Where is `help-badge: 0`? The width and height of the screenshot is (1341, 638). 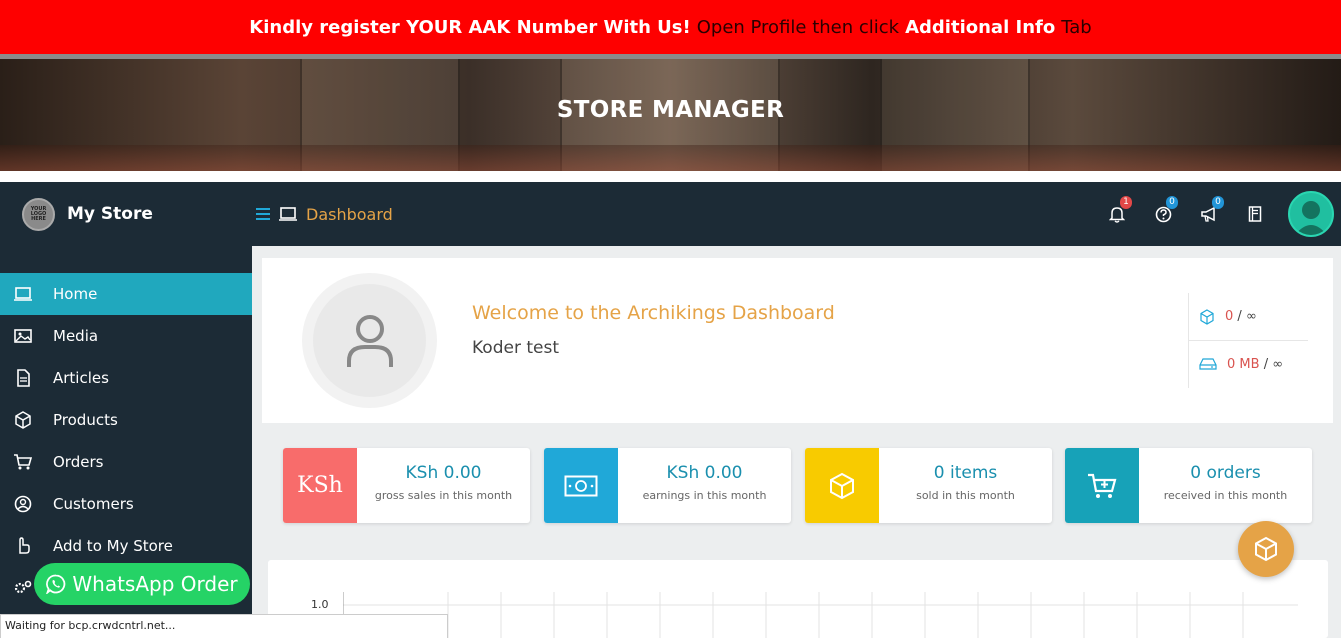
help-badge: 0 is located at coordinates (1172, 202).